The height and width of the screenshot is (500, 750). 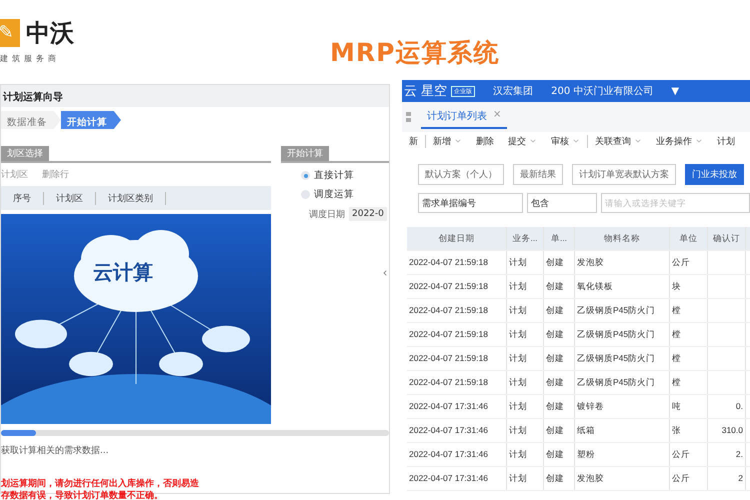 What do you see at coordinates (464, 117) in the screenshot?
I see `tab: 计划订单列表 ×` at bounding box center [464, 117].